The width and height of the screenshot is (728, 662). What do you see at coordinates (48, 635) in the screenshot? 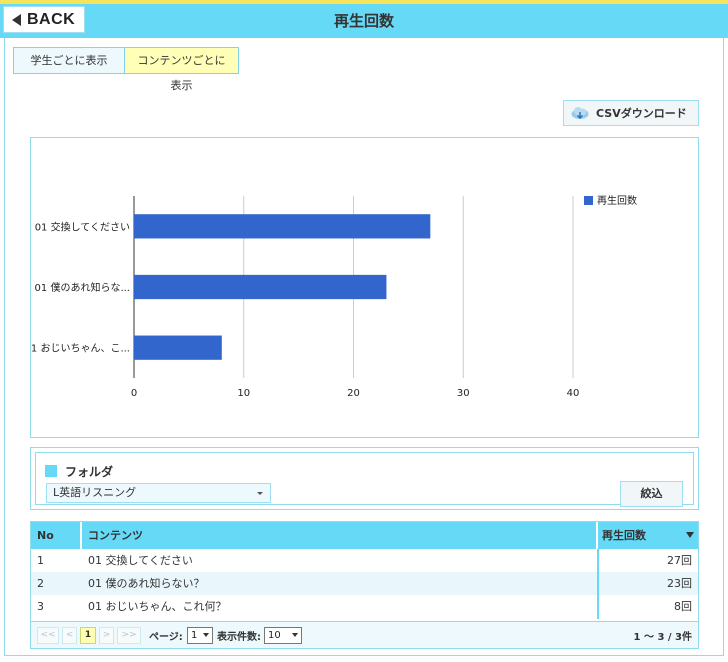
I see `first-page-button: <<` at bounding box center [48, 635].